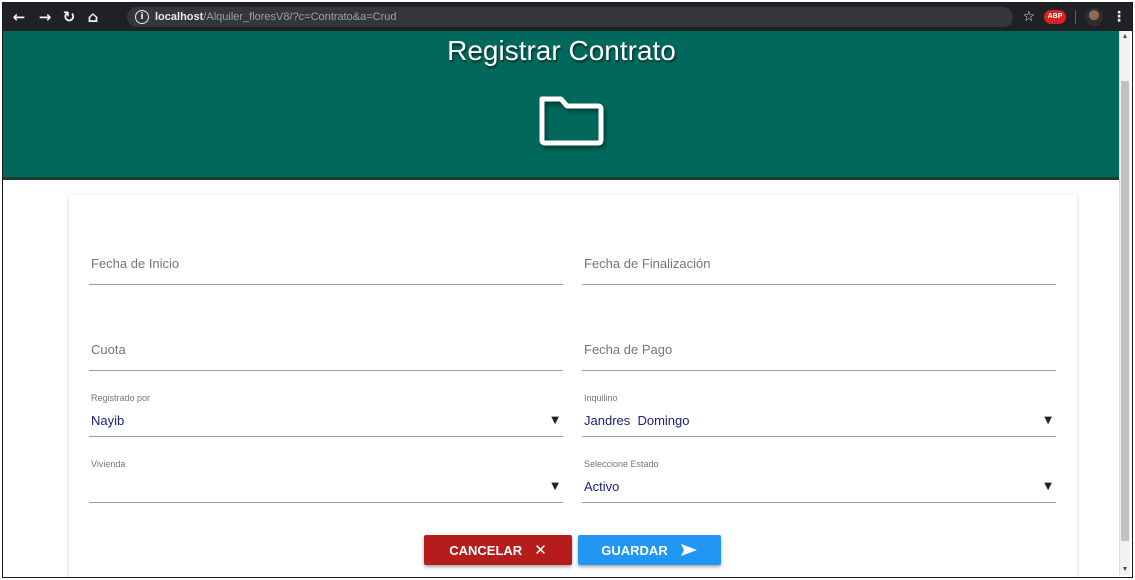 Image resolution: width=1135 pixels, height=580 pixels. I want to click on forward-arrow-icon: →, so click(45, 17).